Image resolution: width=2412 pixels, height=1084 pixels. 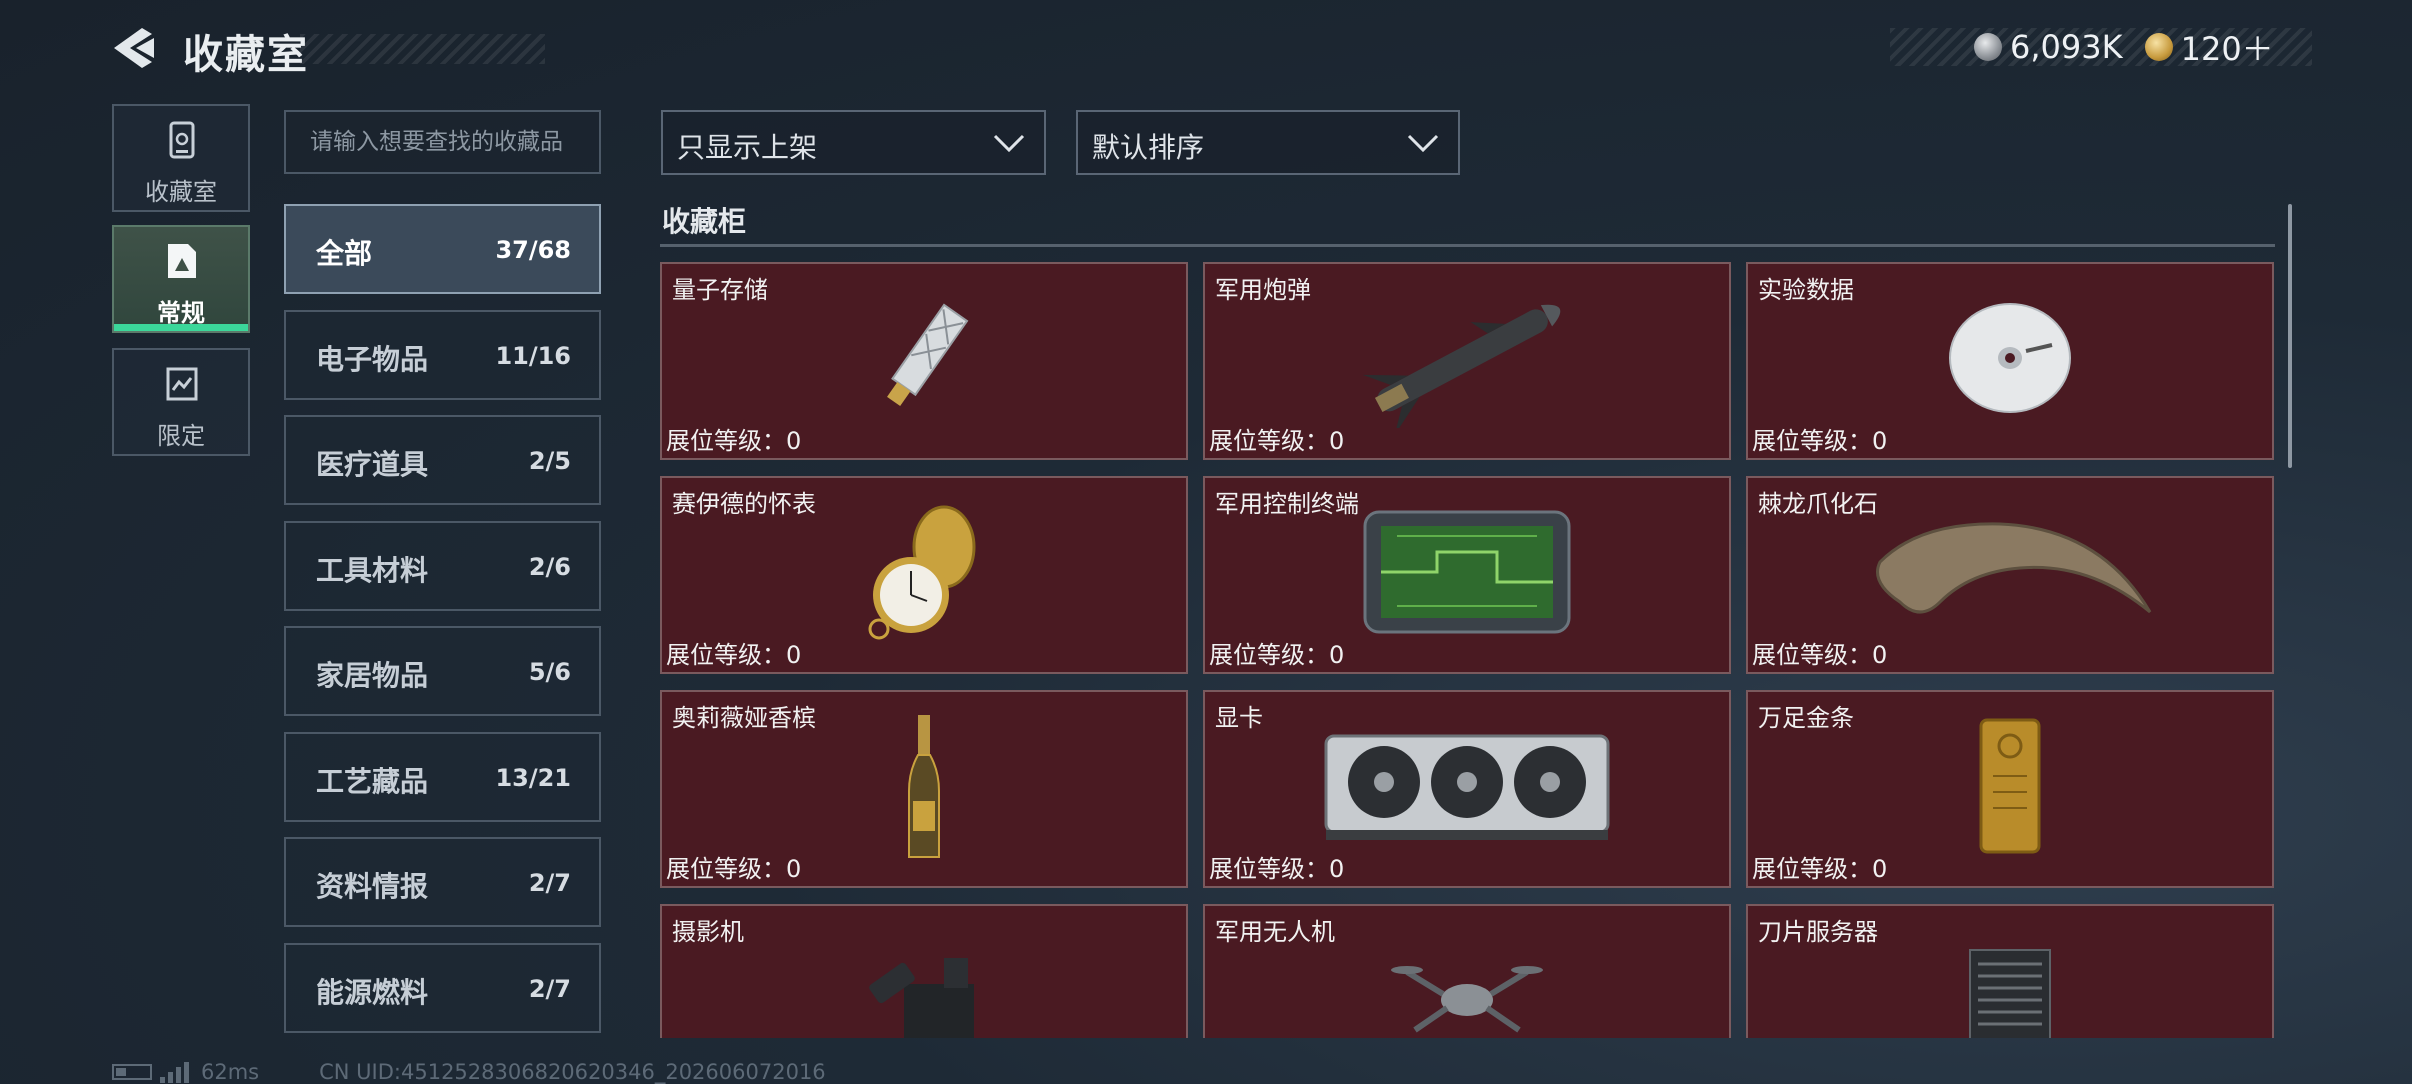 I want to click on category-name: 家居物品, so click(x=372, y=675).